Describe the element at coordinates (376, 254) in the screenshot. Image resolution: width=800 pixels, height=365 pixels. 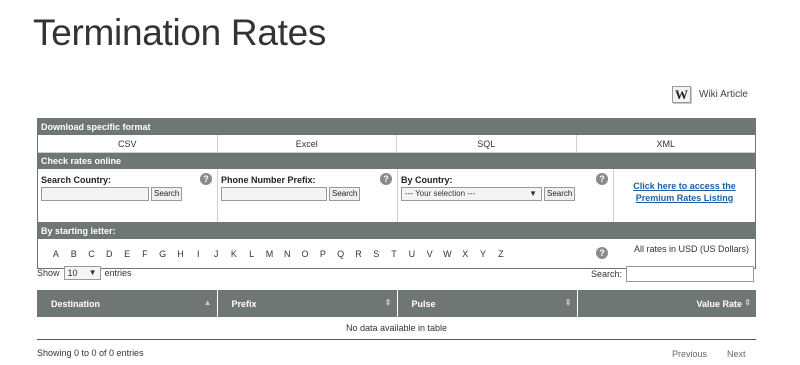
I see `letter-link-s: S` at that location.